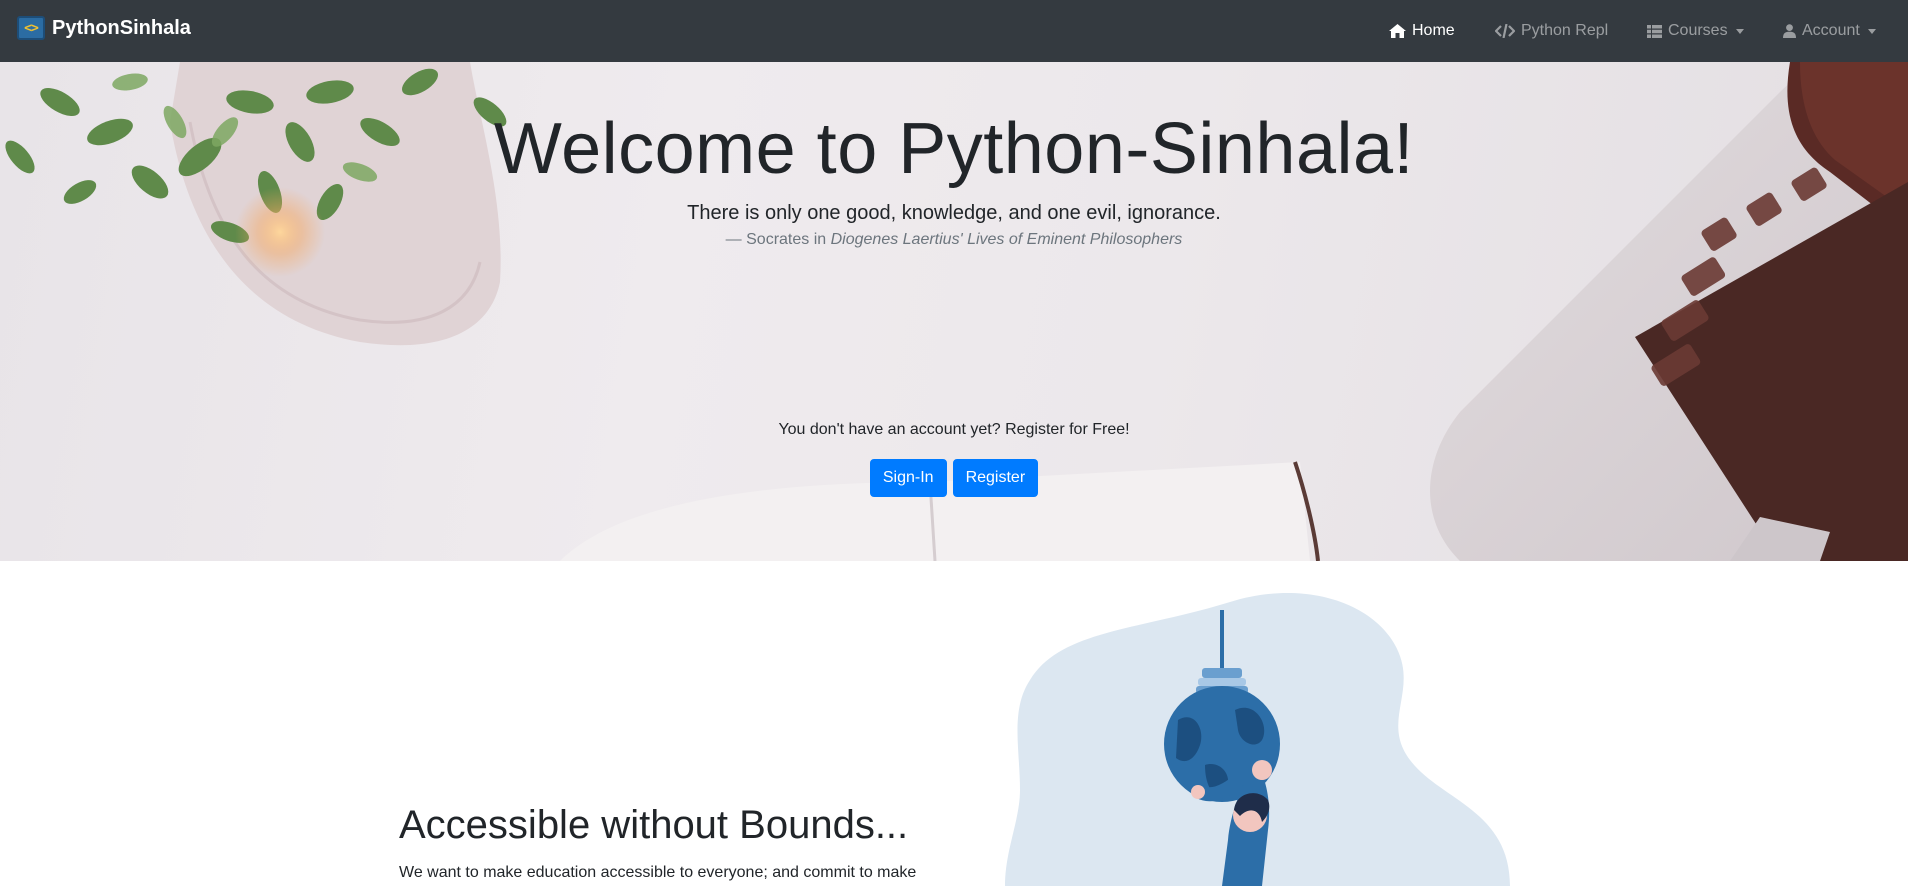  What do you see at coordinates (1789, 31) in the screenshot?
I see `user-icon` at bounding box center [1789, 31].